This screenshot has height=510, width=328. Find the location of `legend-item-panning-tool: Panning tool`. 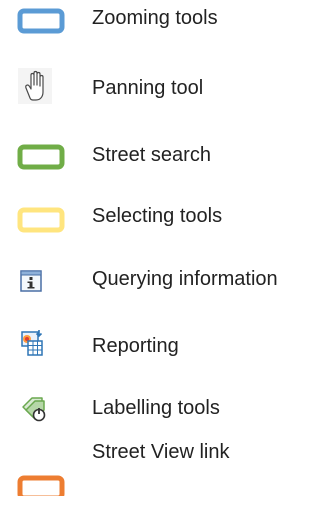

legend-item-panning-tool: Panning tool is located at coordinates (164, 90).